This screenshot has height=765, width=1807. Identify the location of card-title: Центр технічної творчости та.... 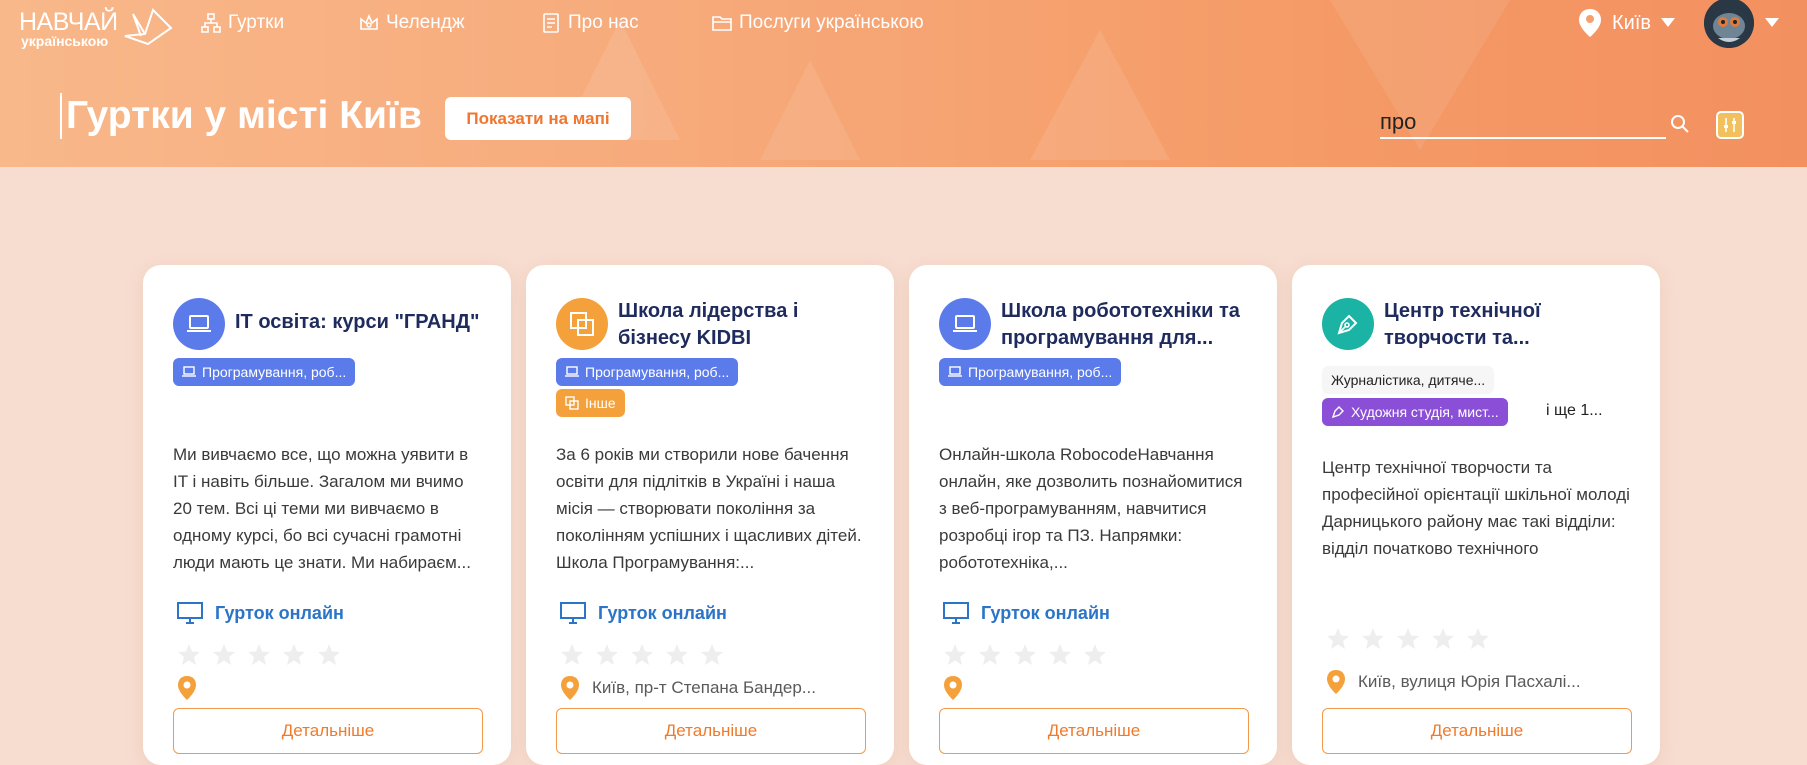
(1511, 325).